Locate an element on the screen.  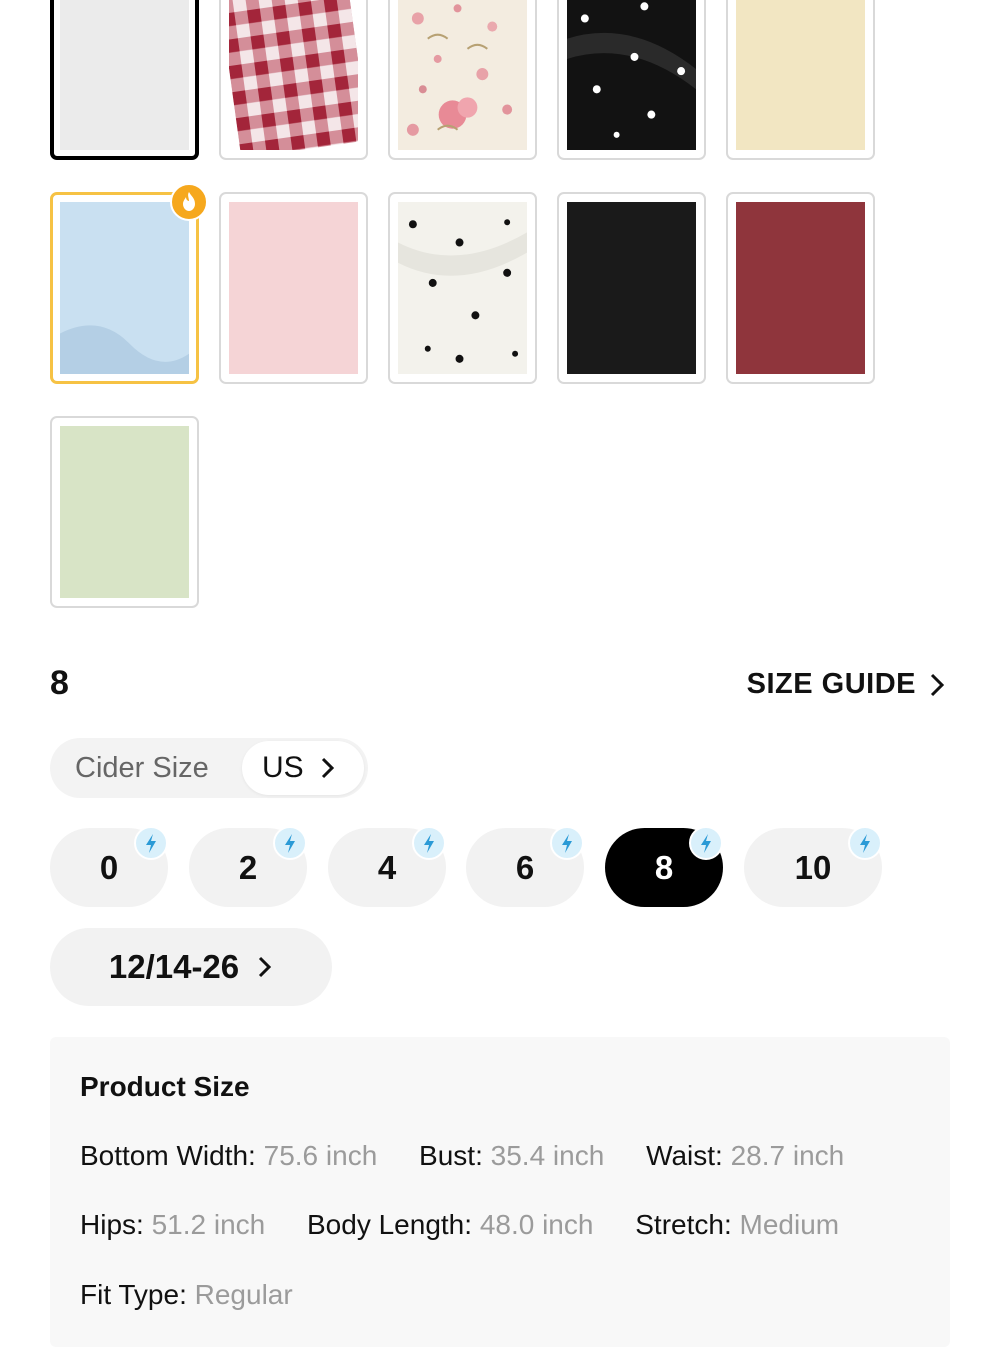
size-option-10: 10 is located at coordinates (813, 866).